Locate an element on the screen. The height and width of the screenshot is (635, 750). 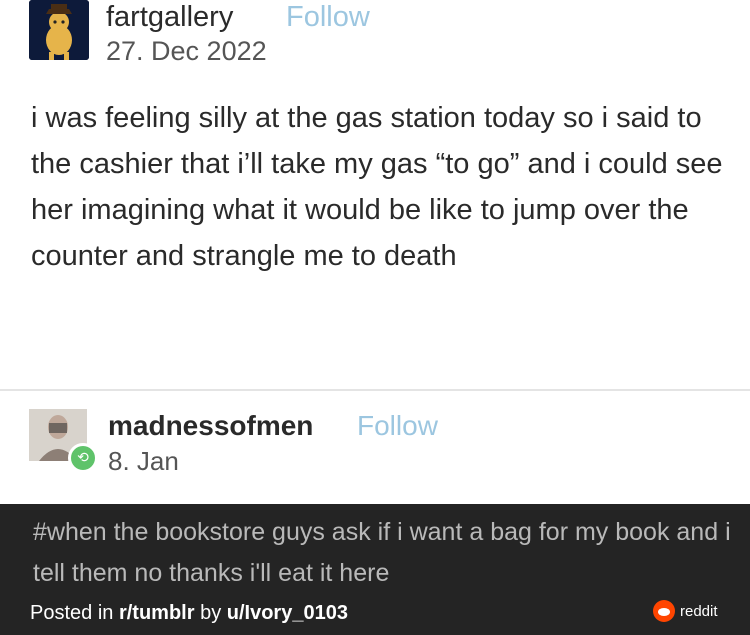
posted-prefix: Posted in is located at coordinates (74, 613).